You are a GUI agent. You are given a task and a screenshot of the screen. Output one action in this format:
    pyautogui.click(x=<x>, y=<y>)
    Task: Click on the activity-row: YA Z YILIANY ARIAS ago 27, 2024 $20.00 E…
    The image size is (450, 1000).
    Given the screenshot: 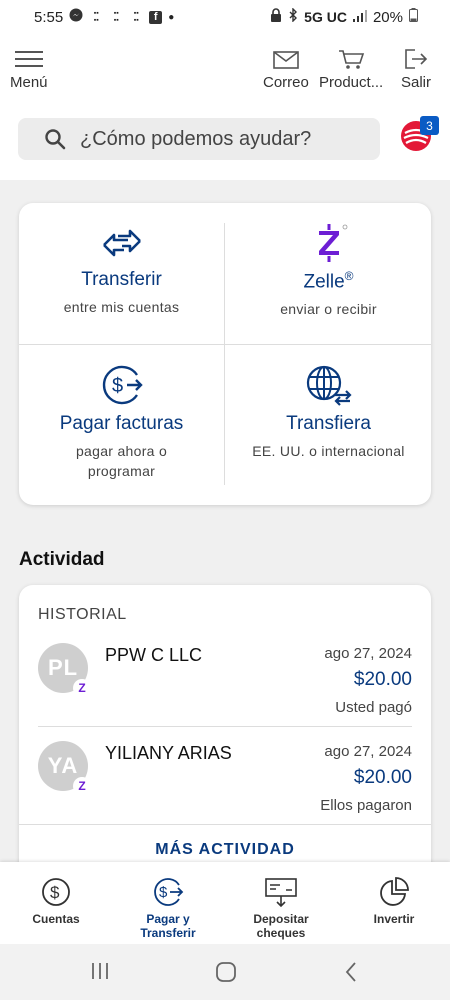 What is the action you would take?
    pyautogui.click(x=225, y=776)
    